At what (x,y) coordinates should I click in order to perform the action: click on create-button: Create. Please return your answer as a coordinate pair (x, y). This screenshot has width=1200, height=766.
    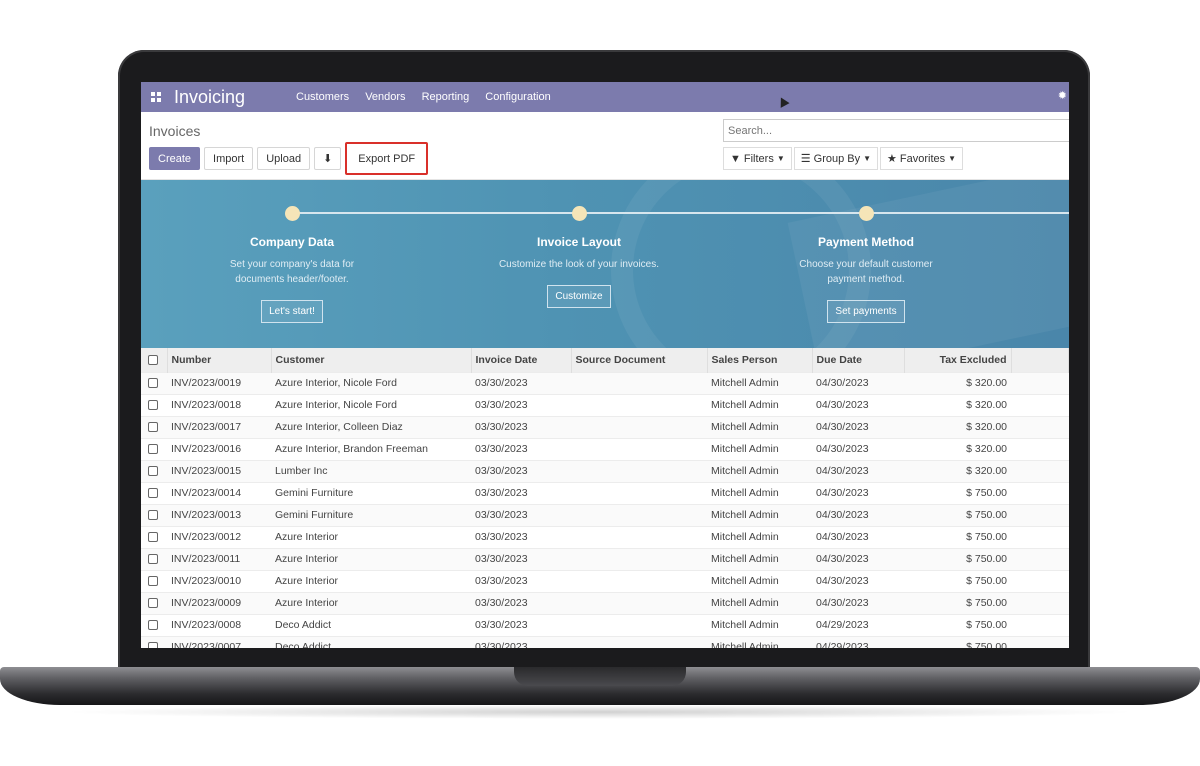
    Looking at the image, I should click on (175, 158).